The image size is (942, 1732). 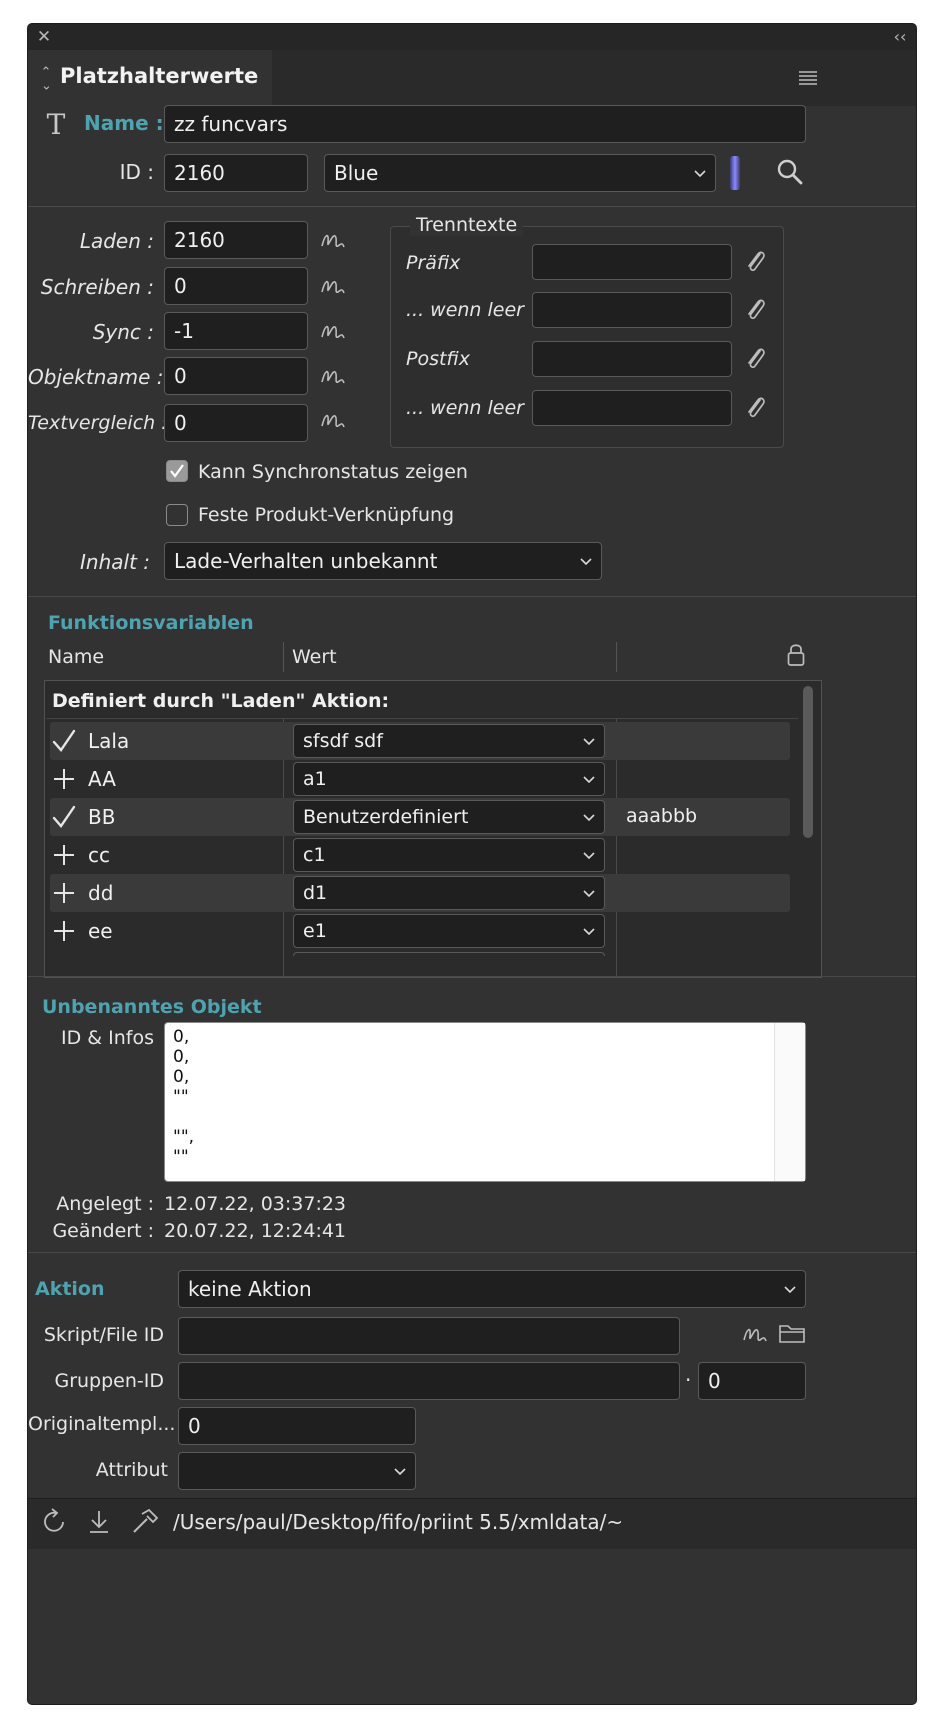 What do you see at coordinates (429, 1336) in the screenshot?
I see `skript-field` at bounding box center [429, 1336].